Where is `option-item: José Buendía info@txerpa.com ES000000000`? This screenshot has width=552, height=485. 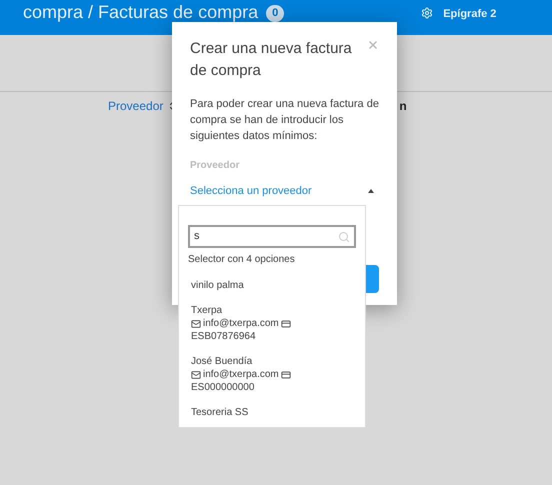 option-item: José Buendía info@txerpa.com ES000000000 is located at coordinates (272, 374).